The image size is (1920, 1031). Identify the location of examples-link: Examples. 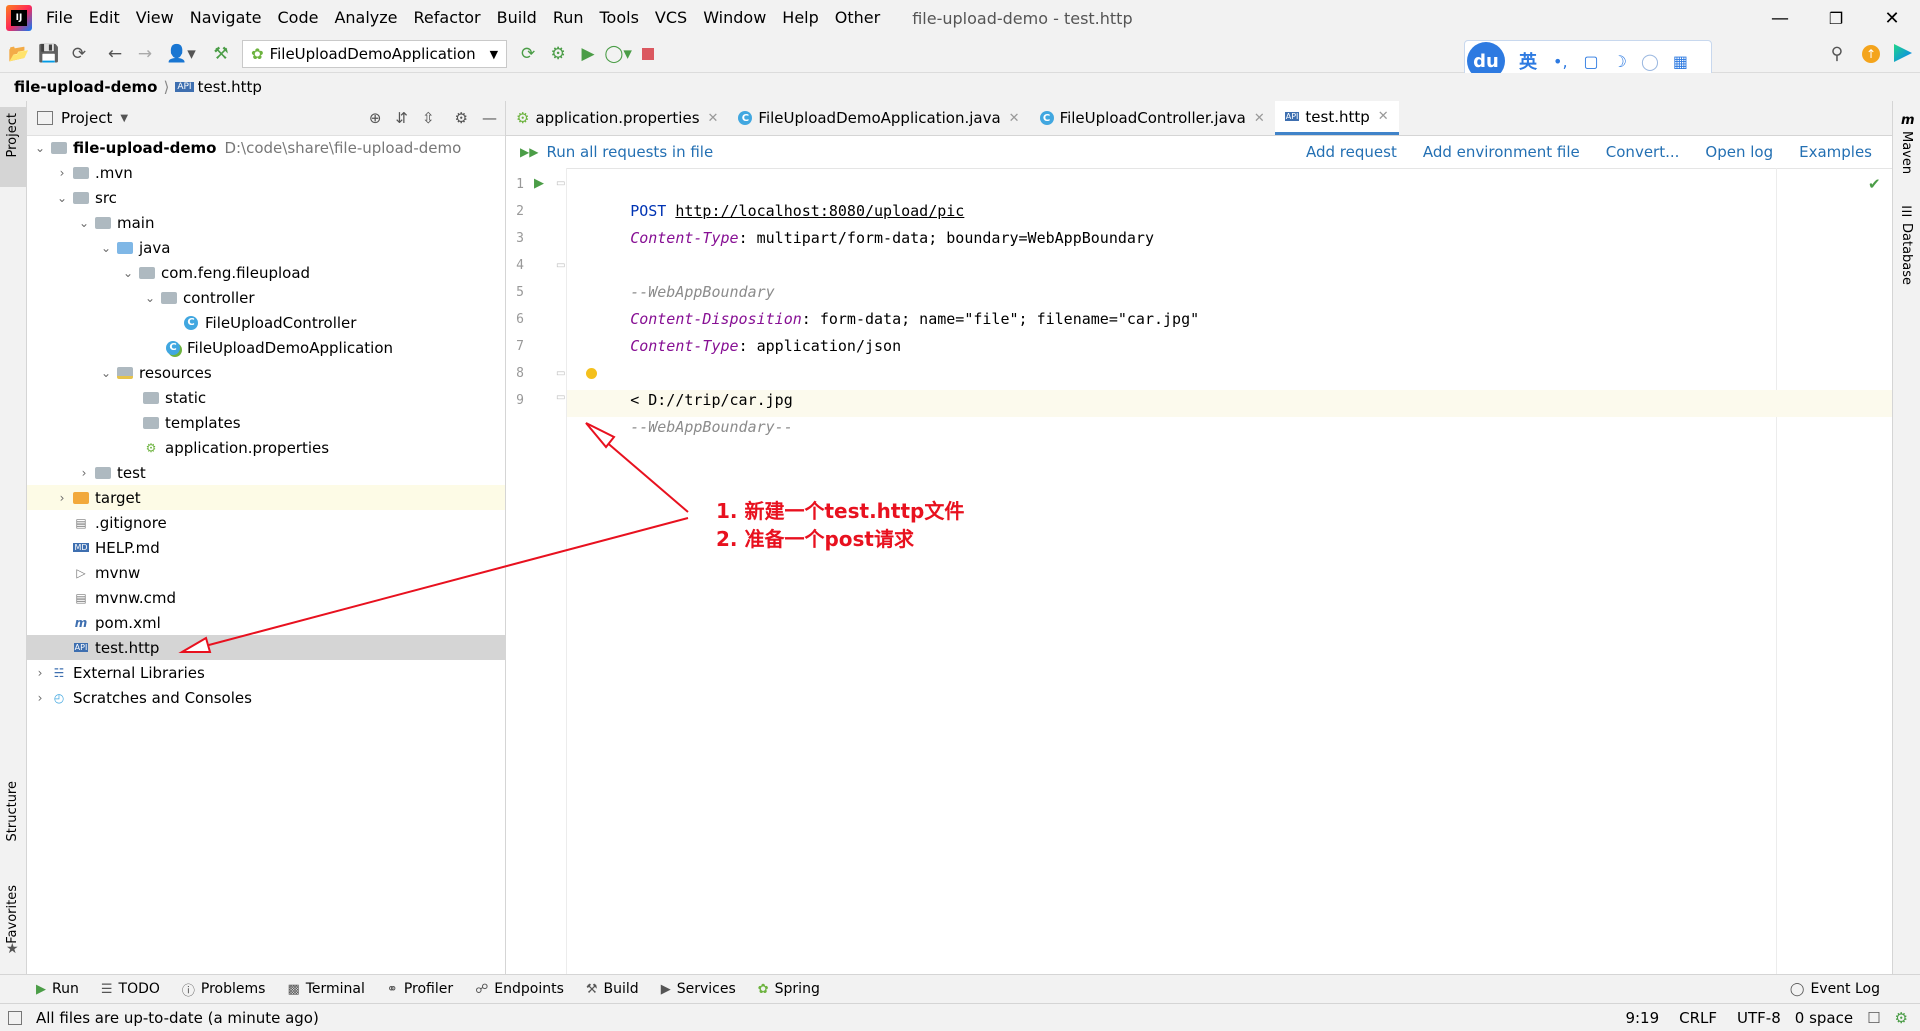
(1835, 152).